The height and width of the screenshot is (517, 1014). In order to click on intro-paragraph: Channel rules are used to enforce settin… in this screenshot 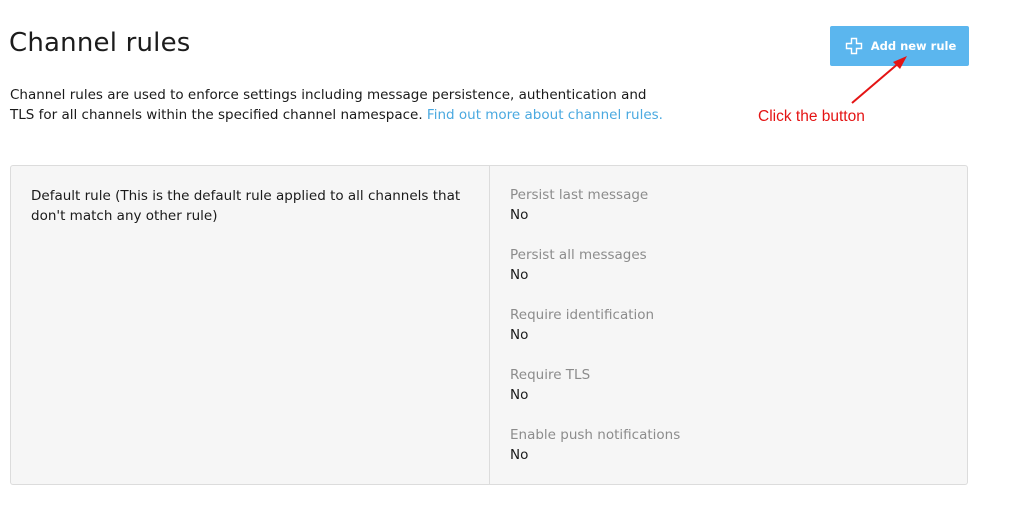, I will do `click(340, 105)`.